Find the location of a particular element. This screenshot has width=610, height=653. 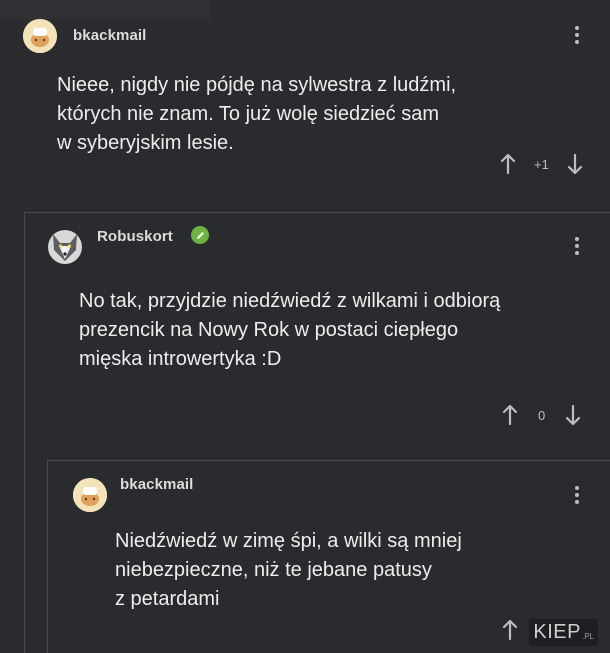

username: Robuskort is located at coordinates (135, 236).